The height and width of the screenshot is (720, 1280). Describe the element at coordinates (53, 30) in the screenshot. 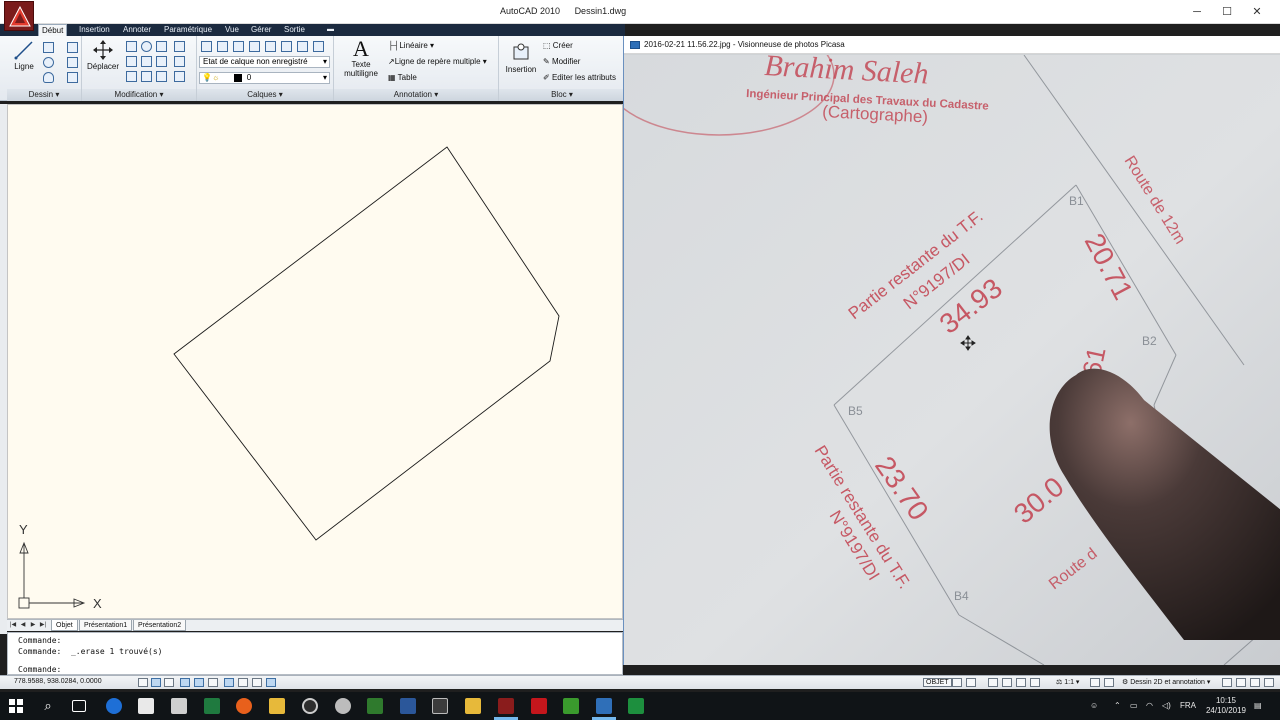

I see `tab-debut: Début` at that location.